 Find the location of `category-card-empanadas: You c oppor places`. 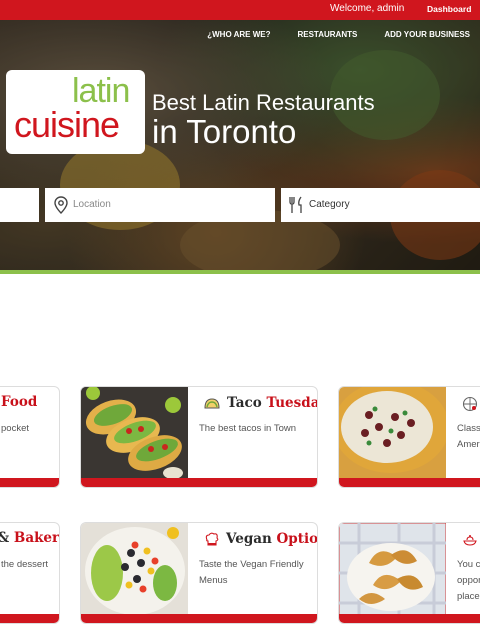

category-card-empanadas: You c oppor places is located at coordinates (409, 573).